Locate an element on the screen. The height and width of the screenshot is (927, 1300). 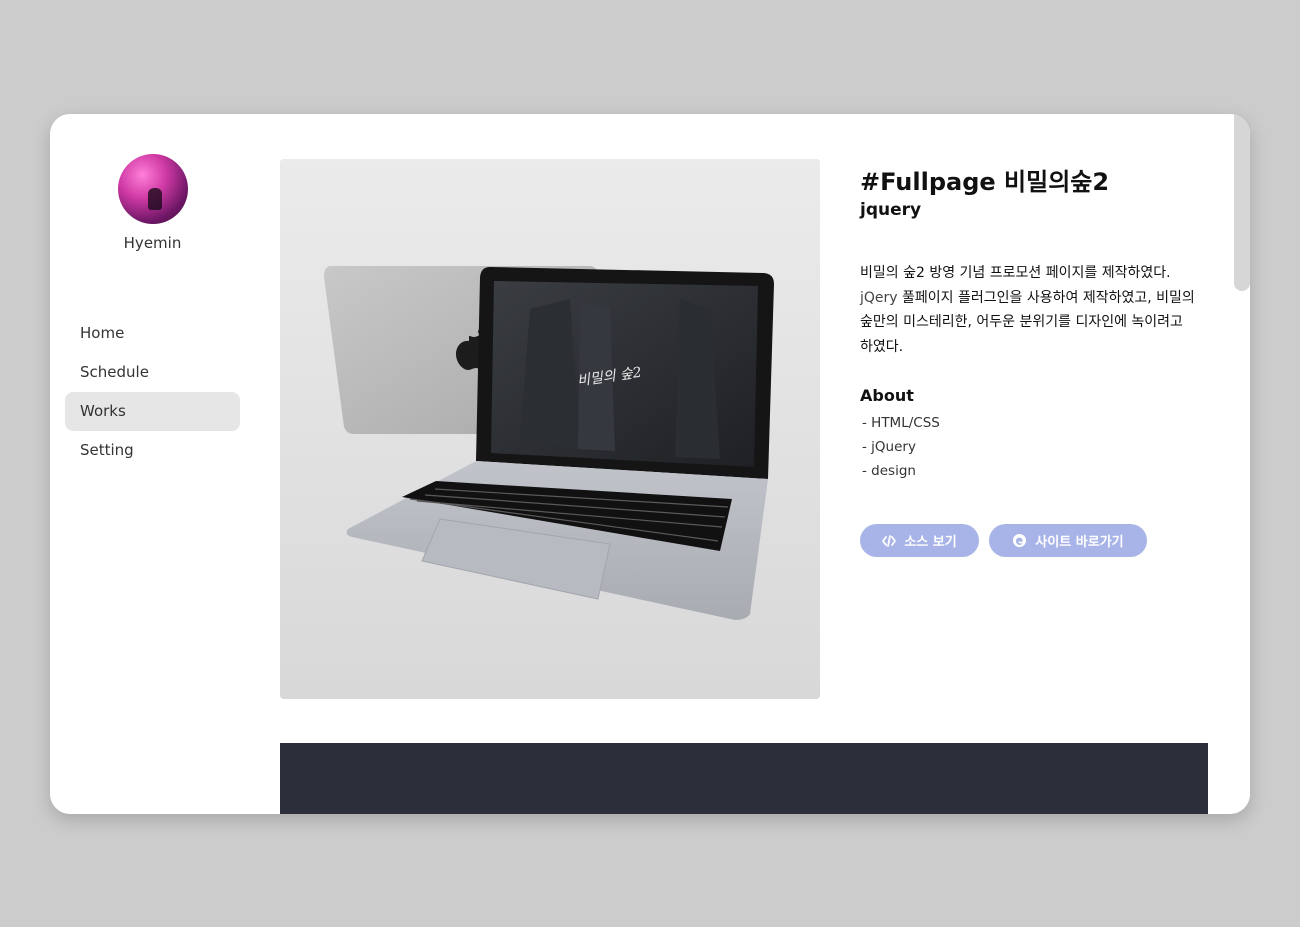
scrollbar is located at coordinates (1242, 464).